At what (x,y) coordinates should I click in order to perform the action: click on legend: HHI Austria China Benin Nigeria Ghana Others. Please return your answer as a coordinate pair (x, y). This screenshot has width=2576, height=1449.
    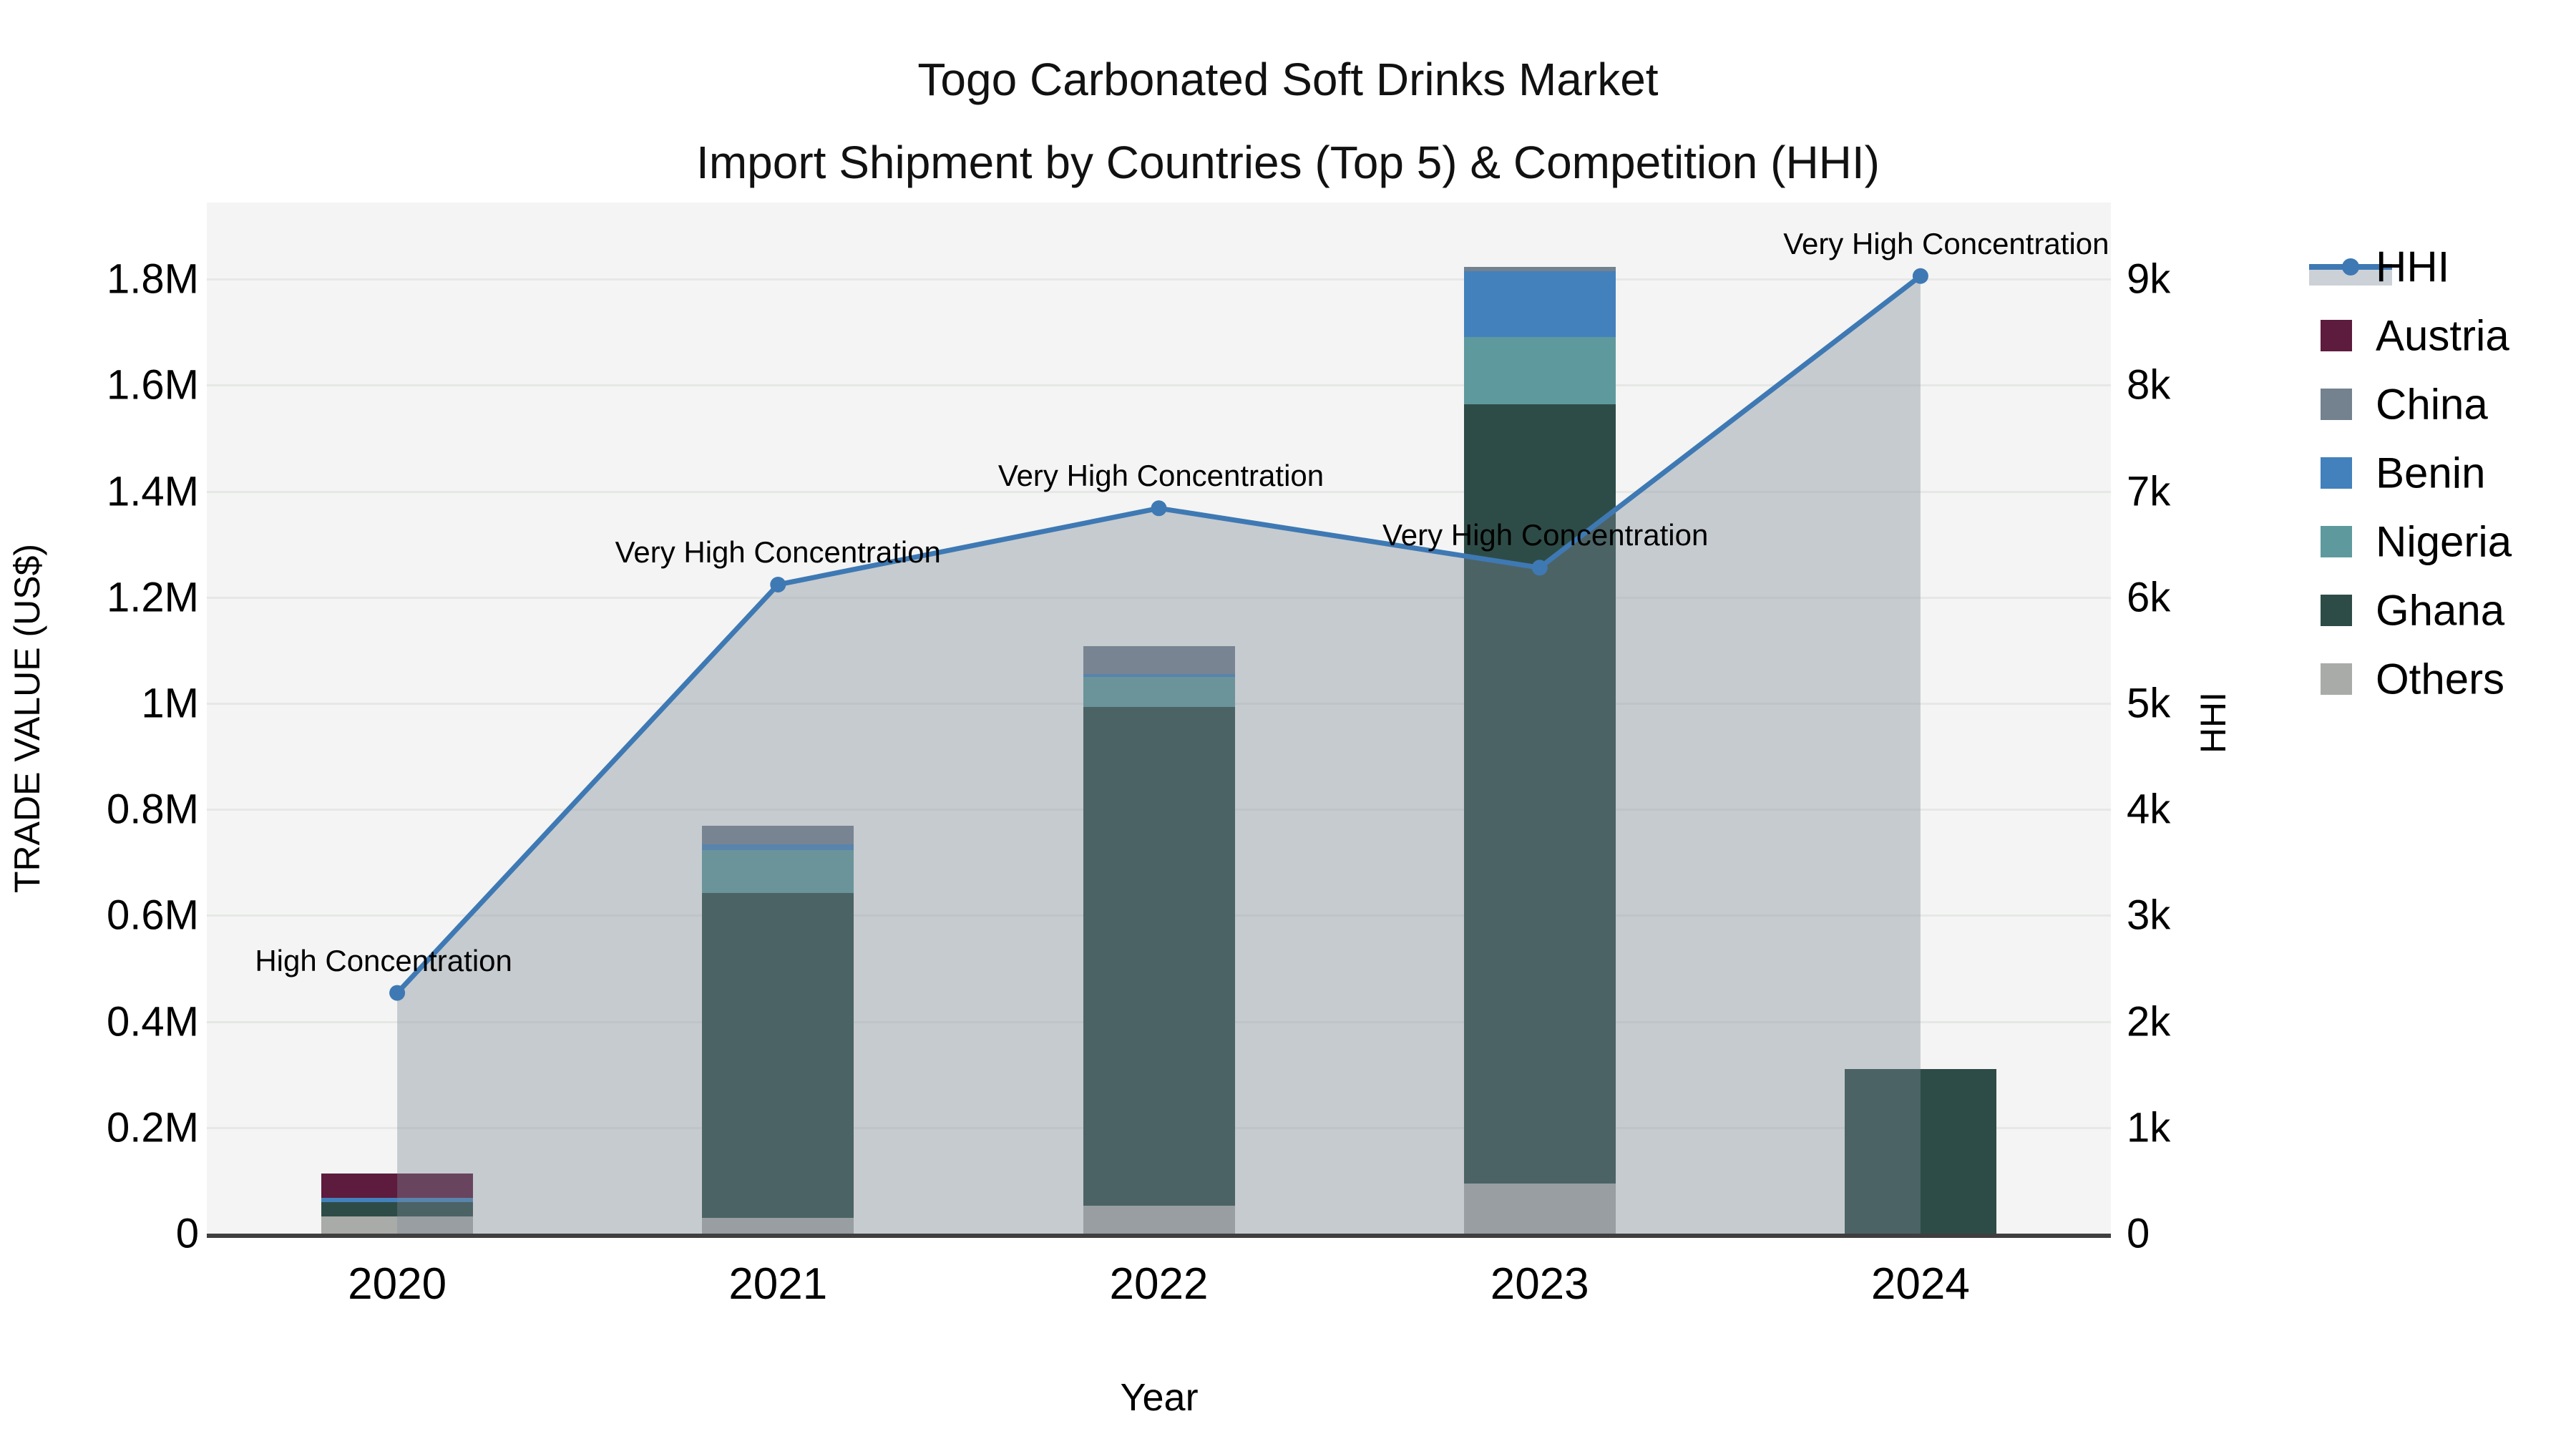
    Looking at the image, I should click on (2438, 476).